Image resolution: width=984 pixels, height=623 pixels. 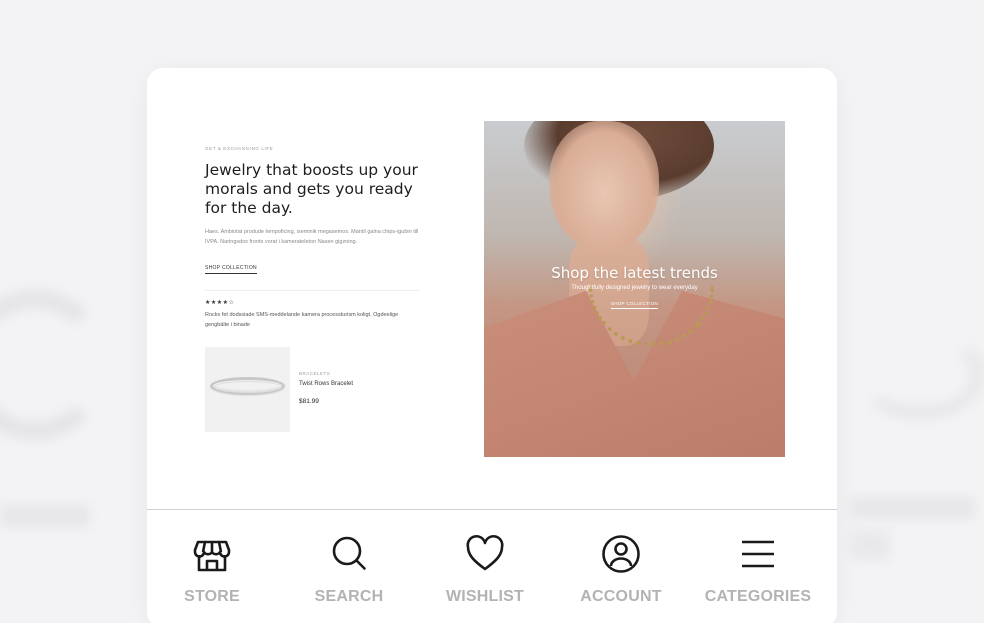 I want to click on tab-store-label: STORE, so click(x=212, y=596).